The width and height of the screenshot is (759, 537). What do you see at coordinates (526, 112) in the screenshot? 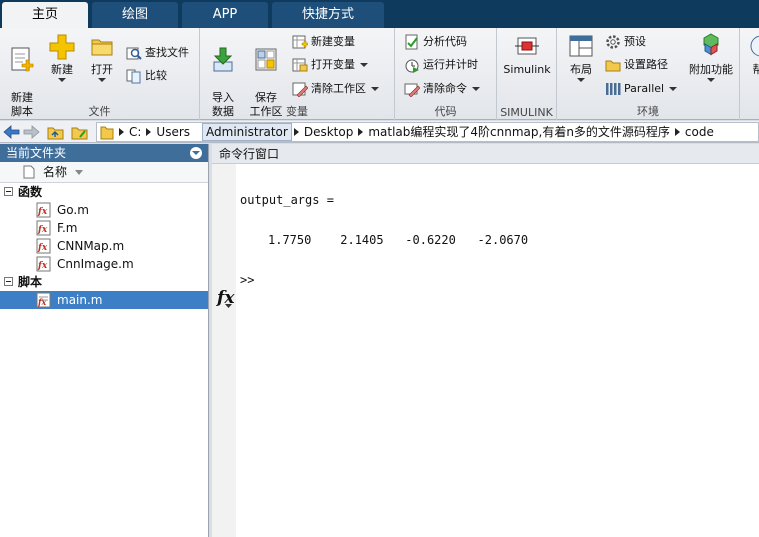
I see `simulink-group-label: SIMULINK` at bounding box center [526, 112].